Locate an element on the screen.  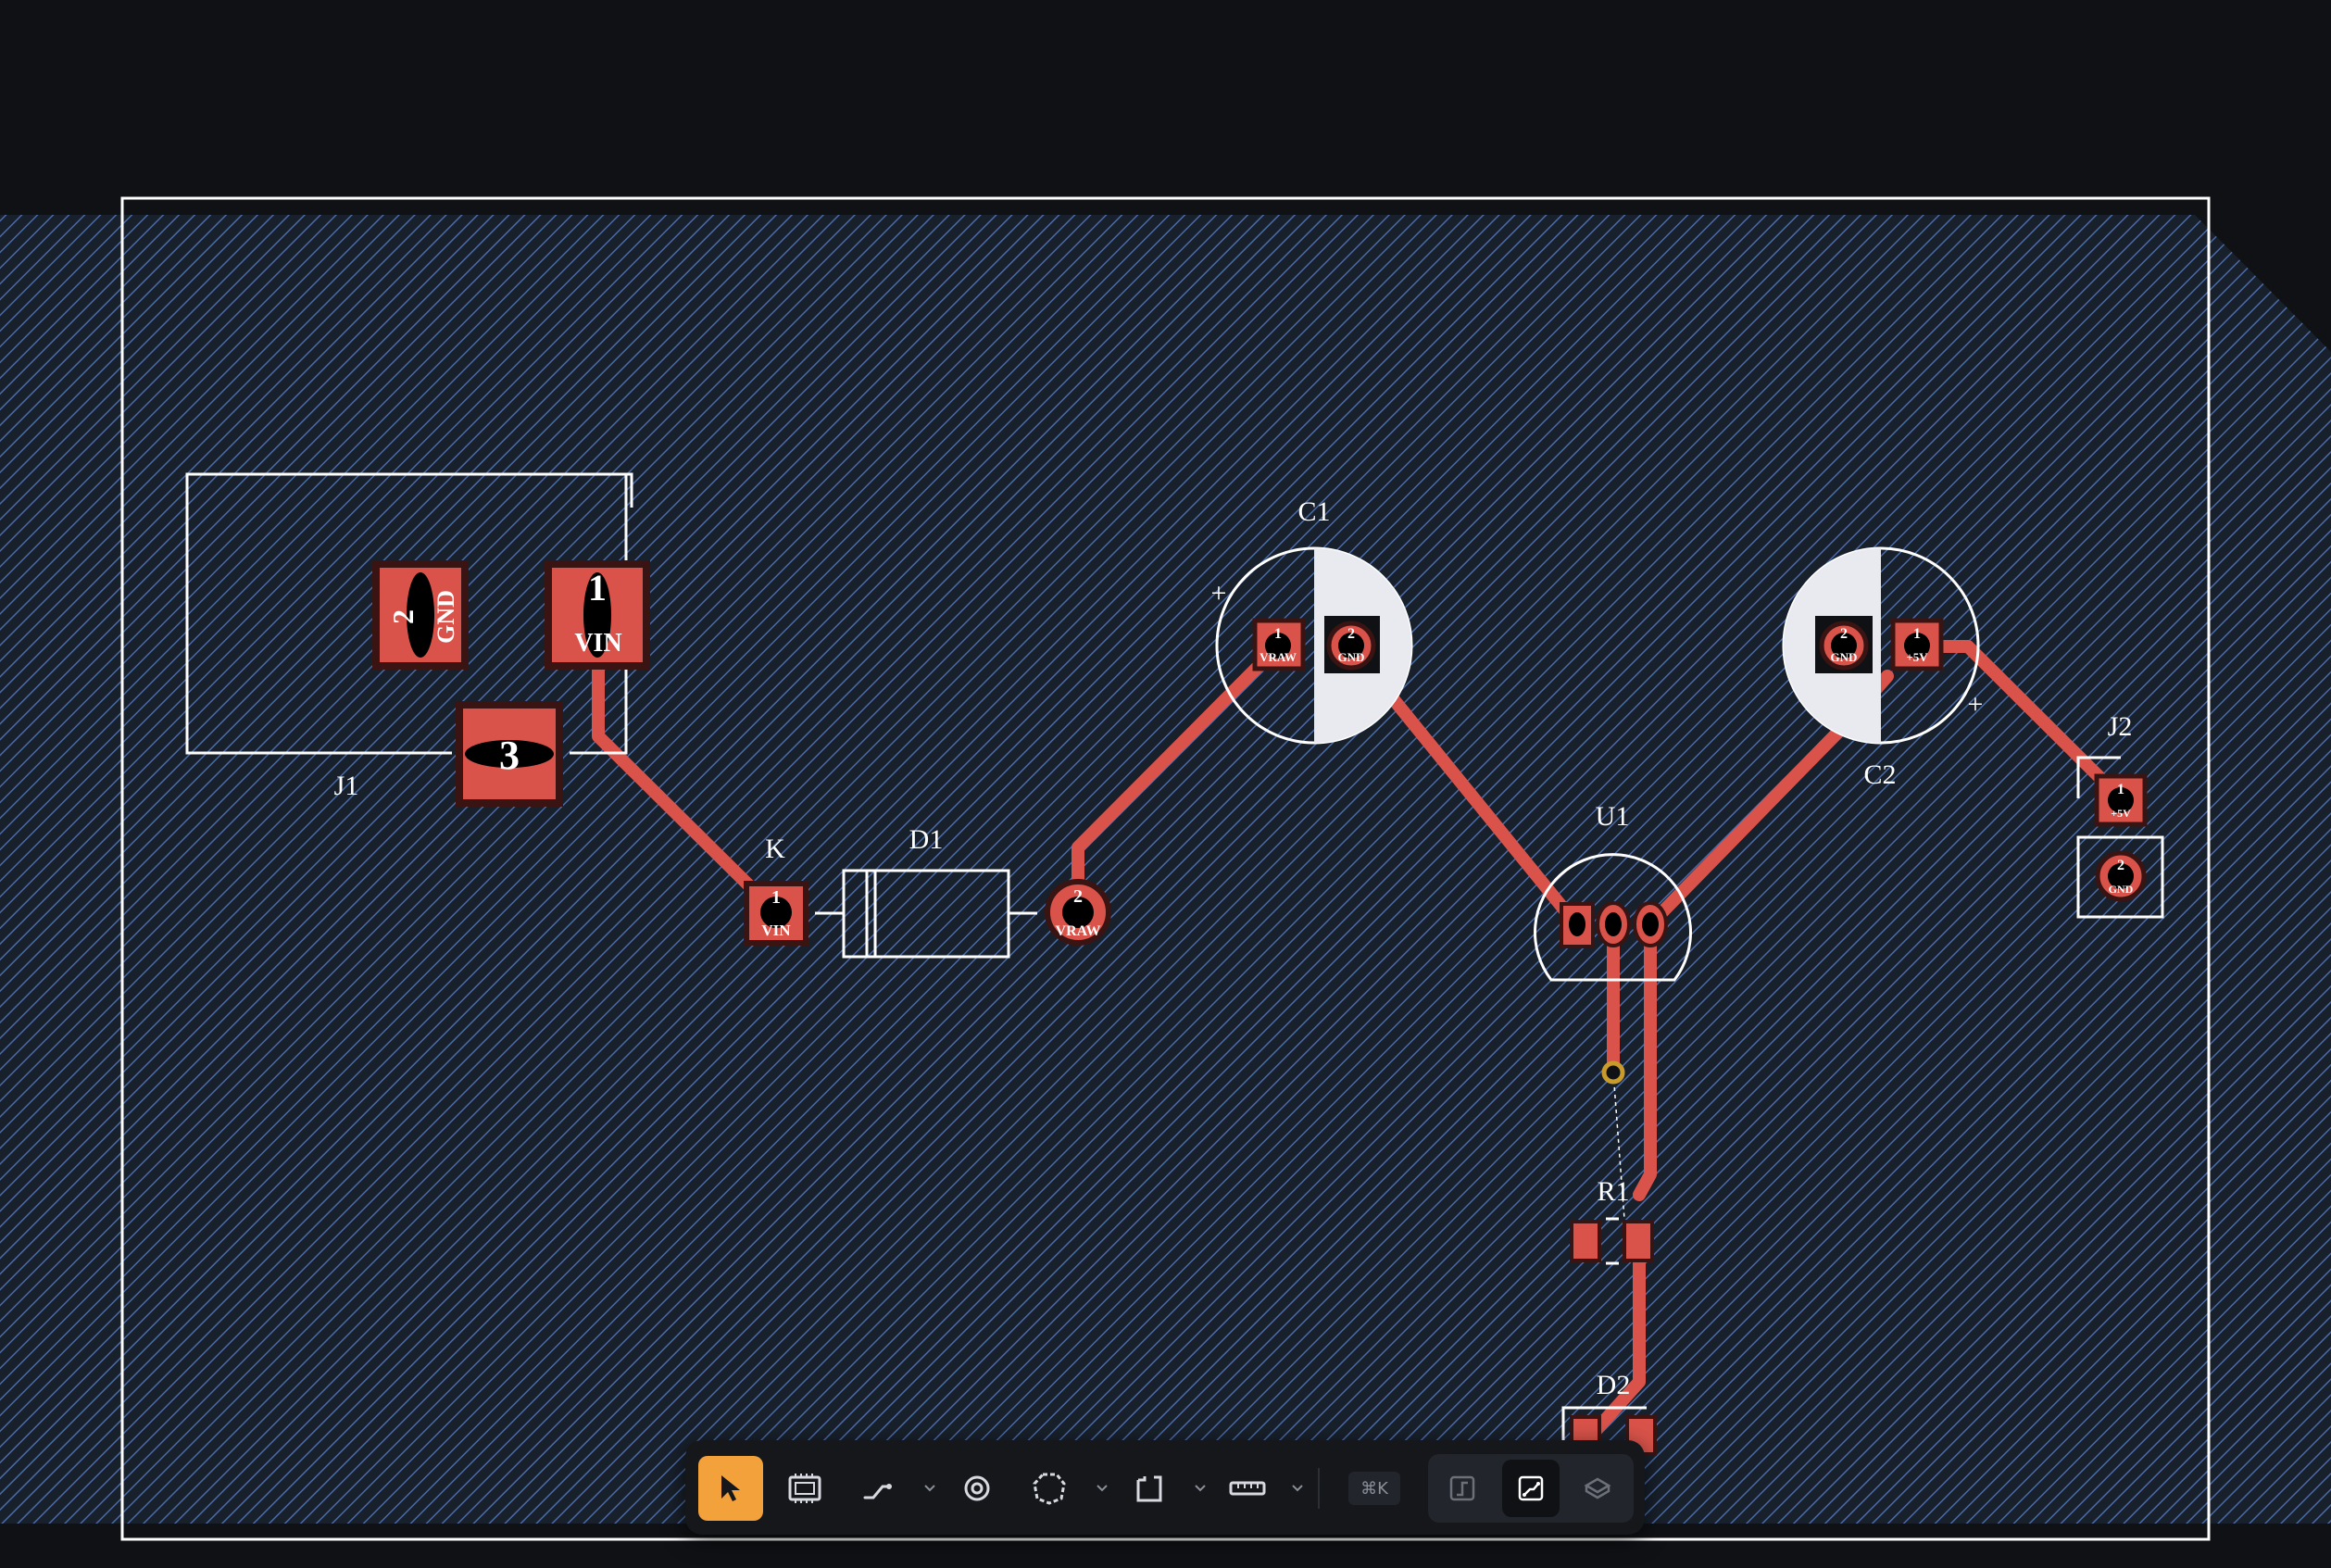
c2-ref-label: C2 is located at coordinates (1879, 775).